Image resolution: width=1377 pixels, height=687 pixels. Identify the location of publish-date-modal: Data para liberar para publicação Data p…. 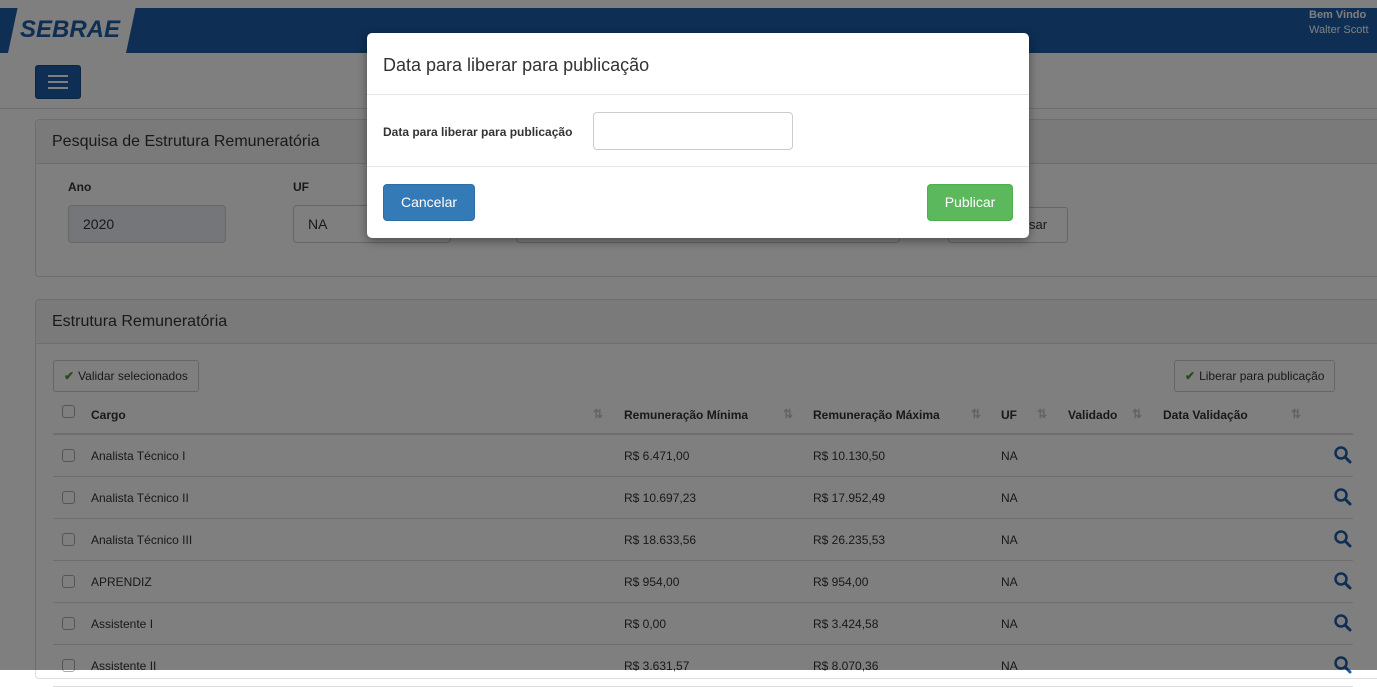
(698, 135).